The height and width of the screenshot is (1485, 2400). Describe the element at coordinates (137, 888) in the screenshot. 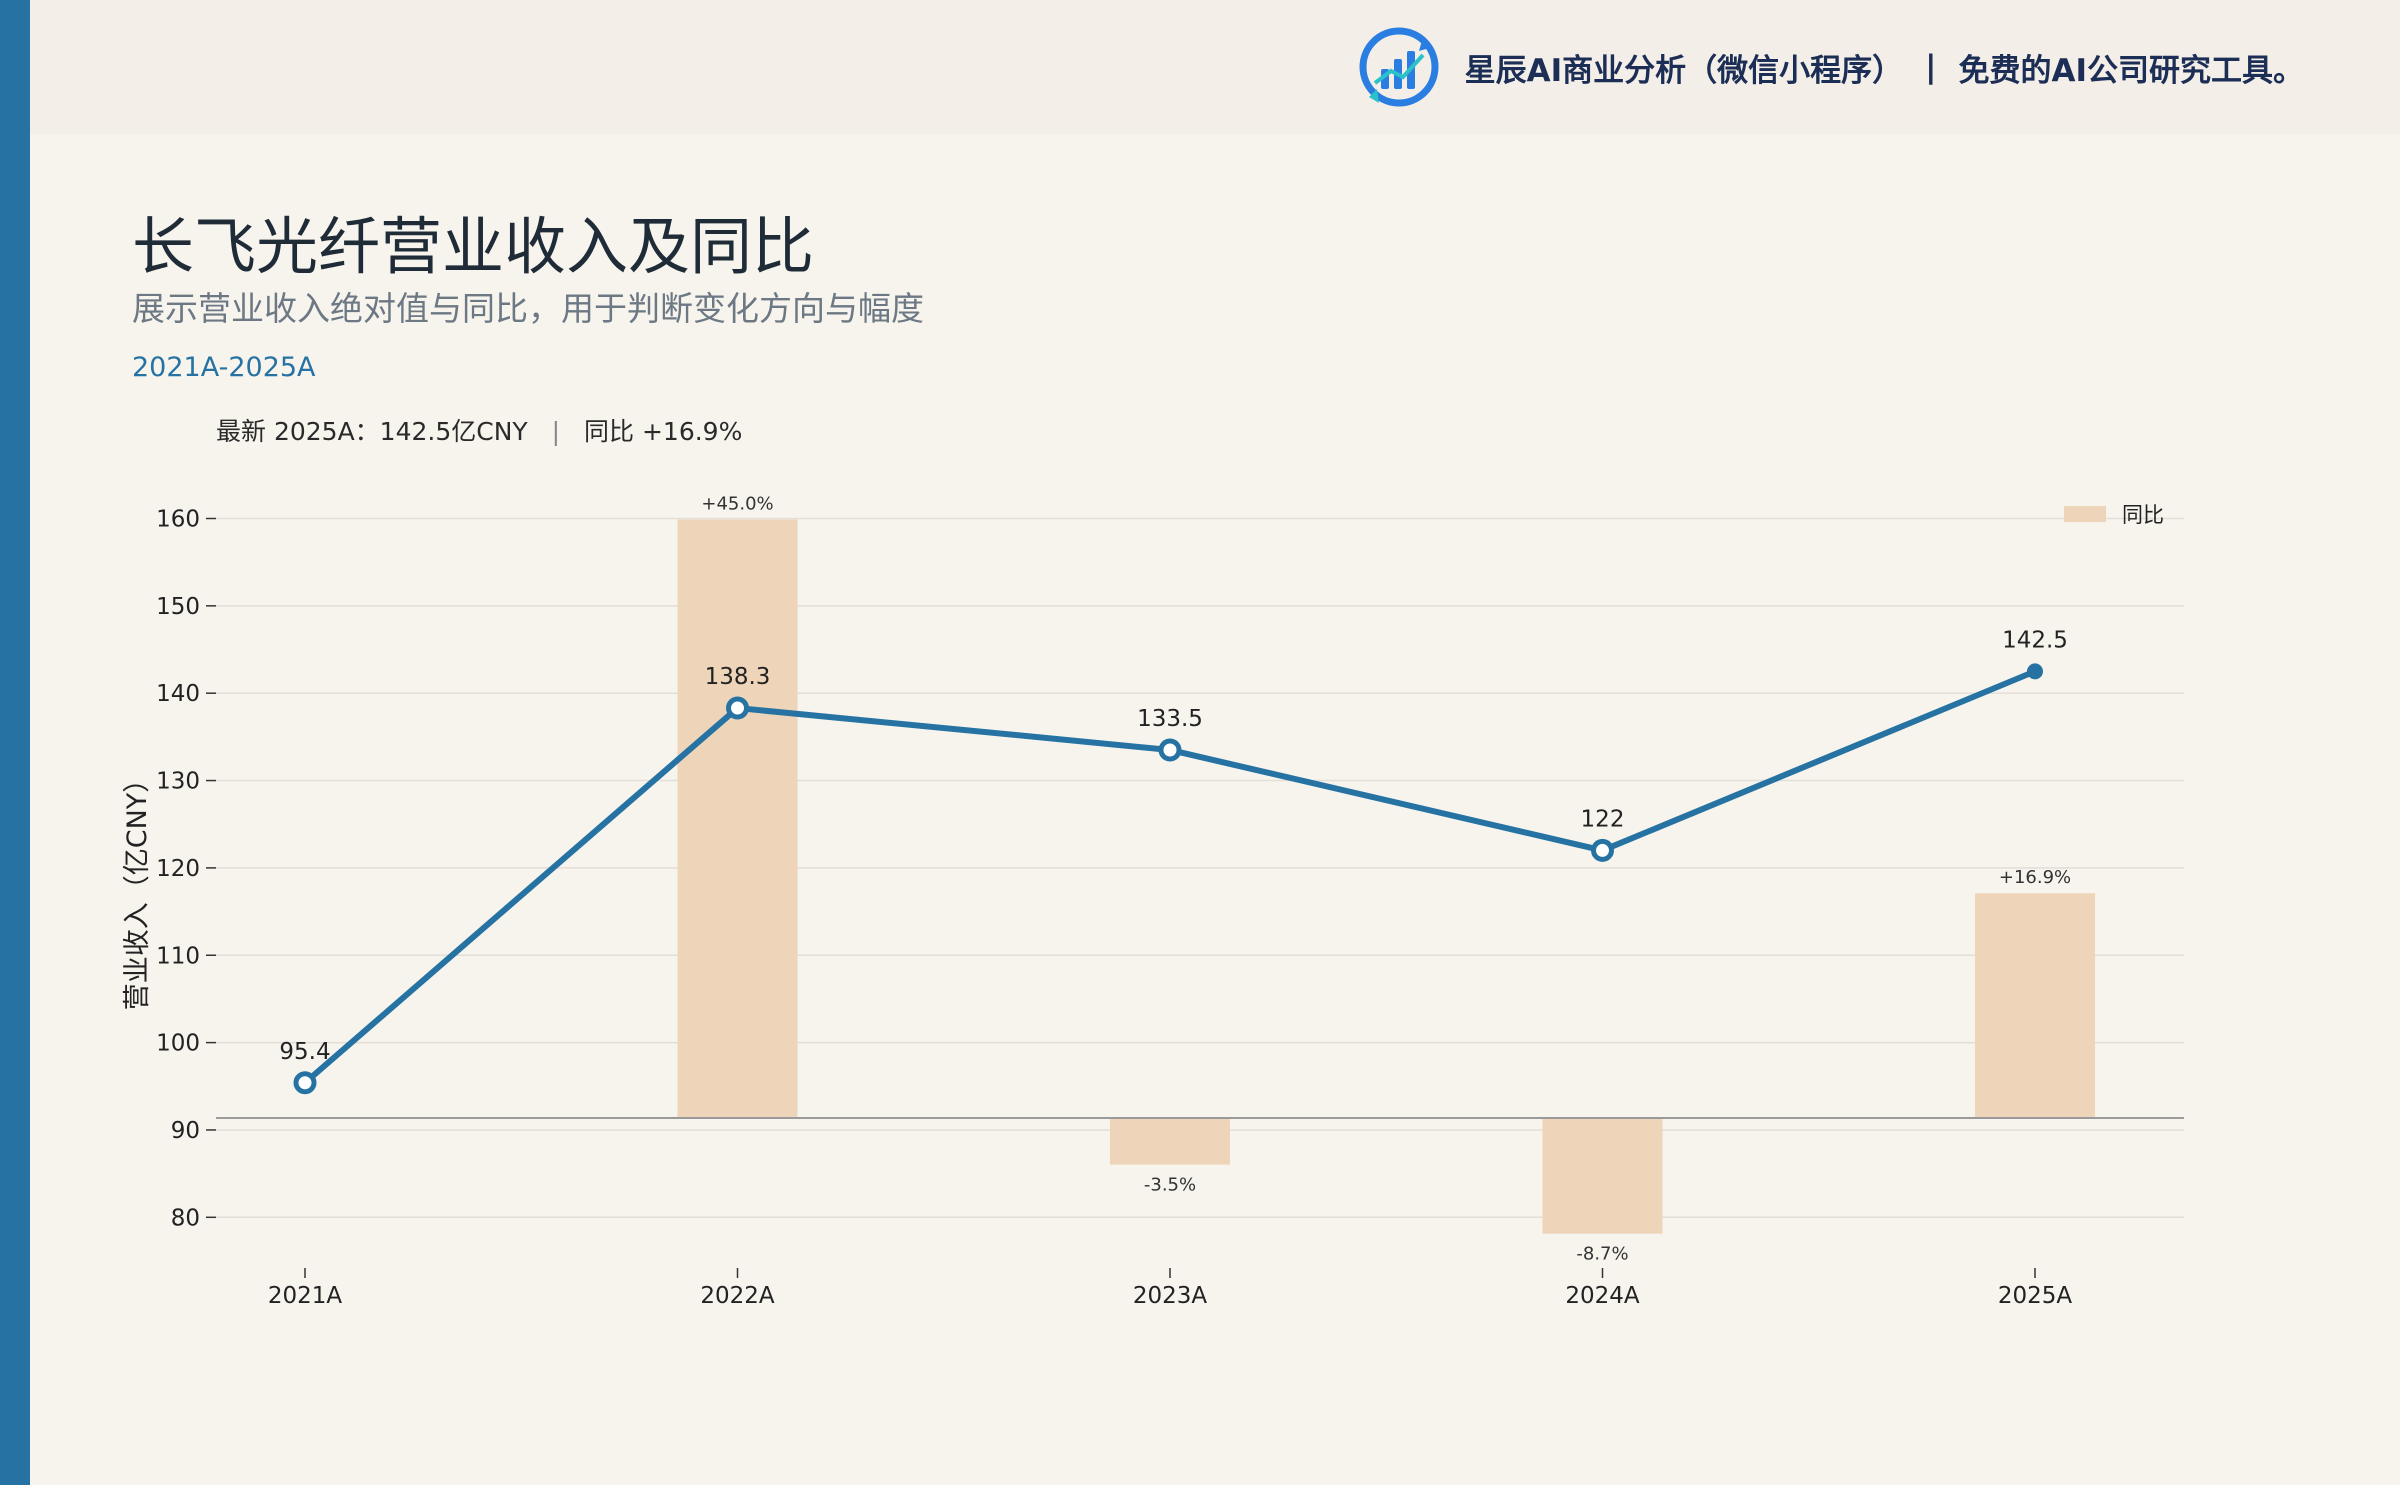

I see `y-axis-label: 营业收入（亿CNY）` at that location.